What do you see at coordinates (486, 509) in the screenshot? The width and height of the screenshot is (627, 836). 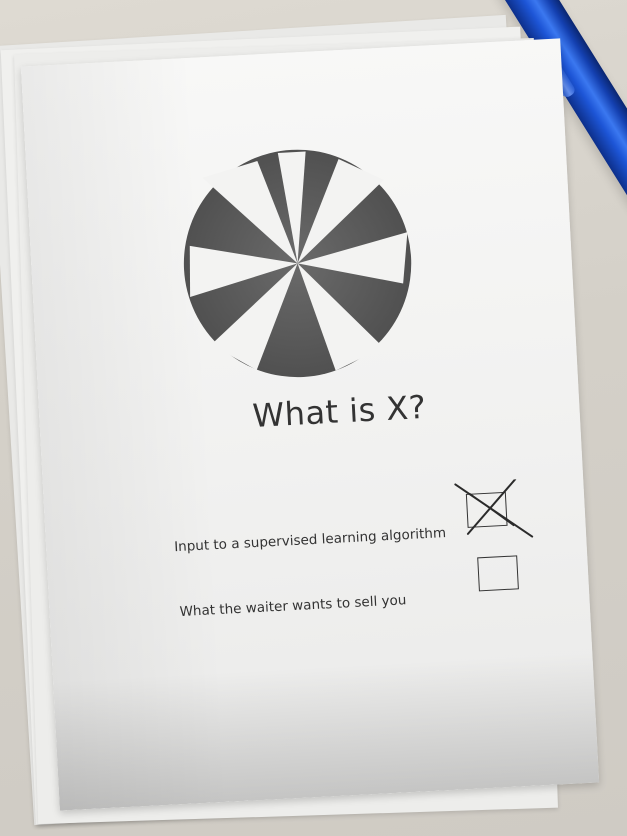 I see `answer-checkbox-checked` at bounding box center [486, 509].